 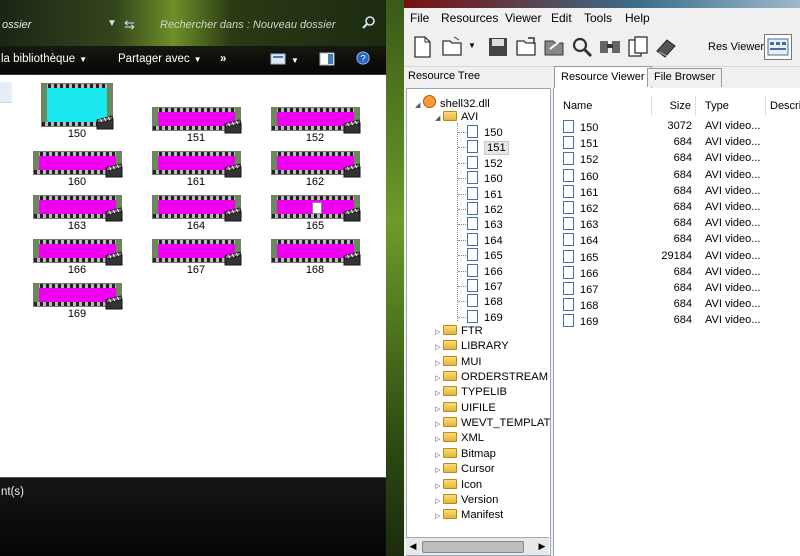 I want to click on file-item: 168, so click(x=315, y=257).